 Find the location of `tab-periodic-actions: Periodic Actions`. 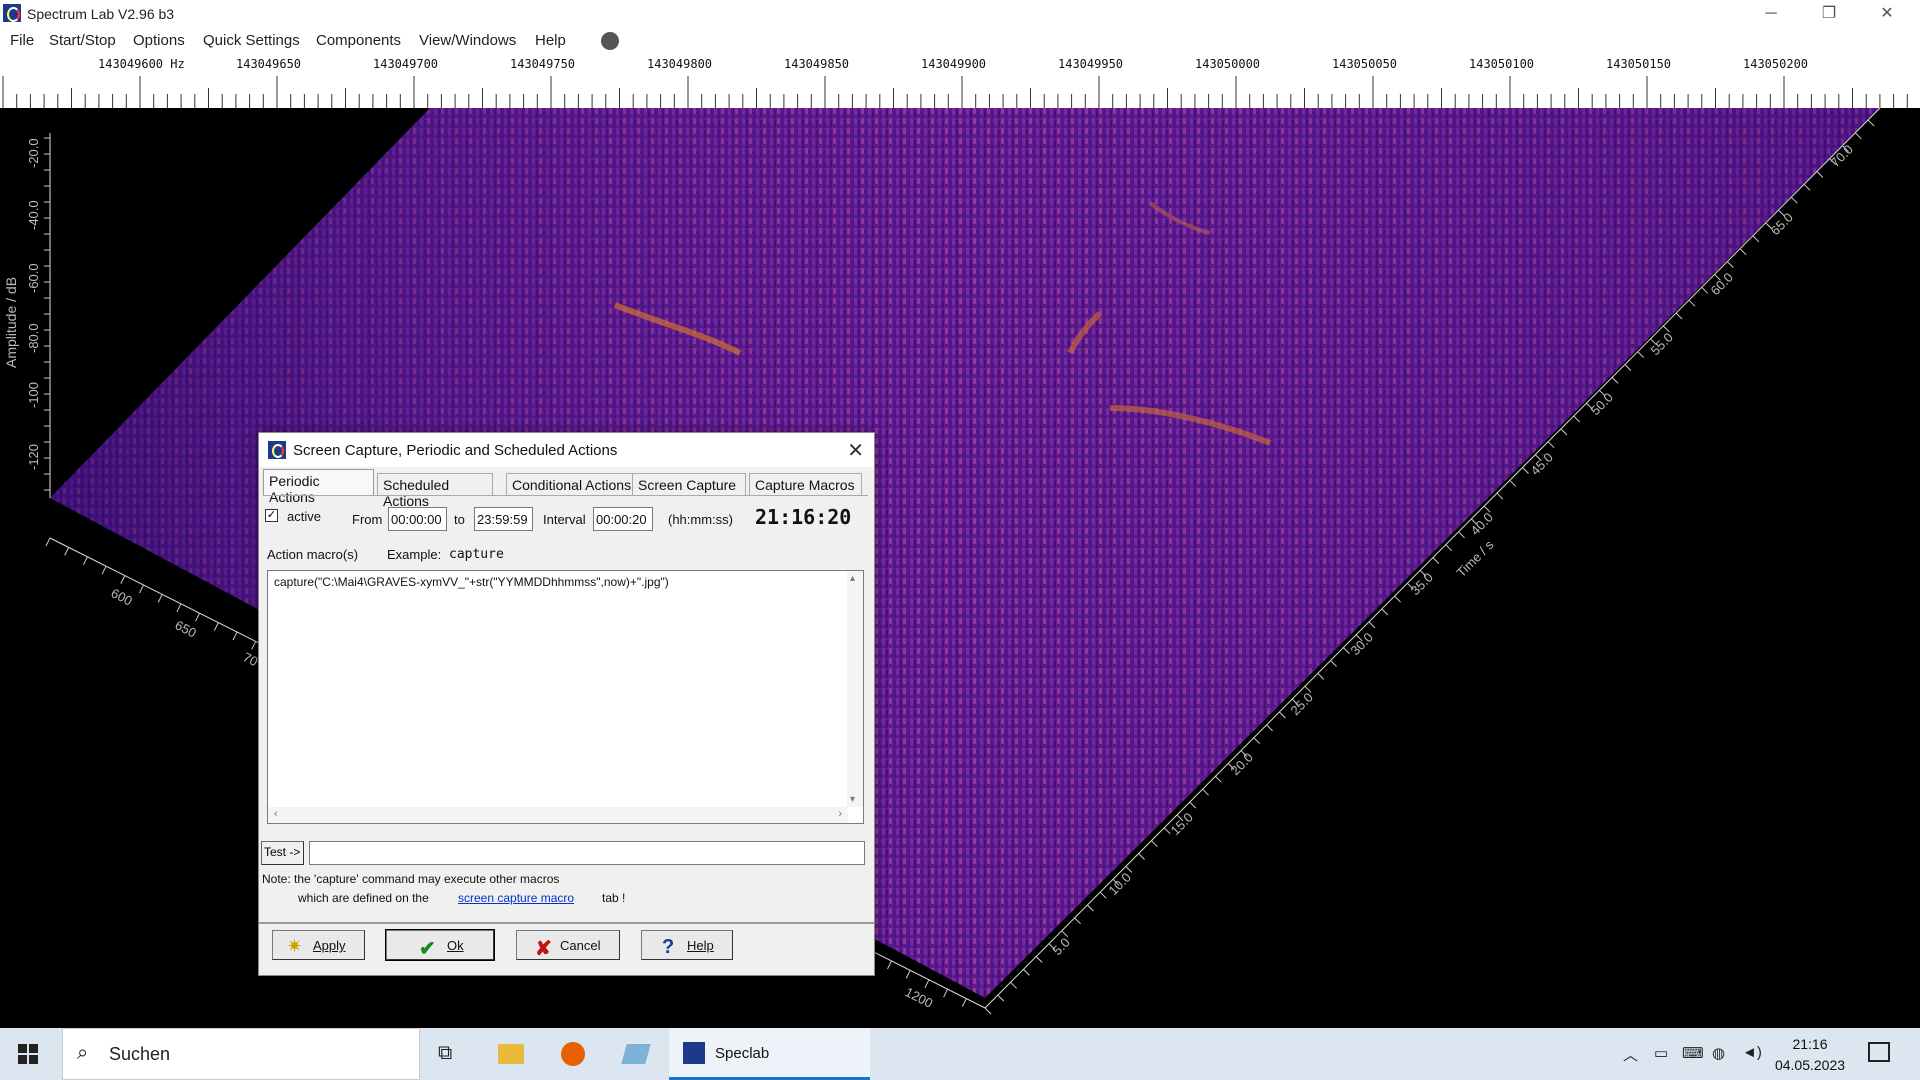

tab-periodic-actions: Periodic Actions is located at coordinates (318, 487).